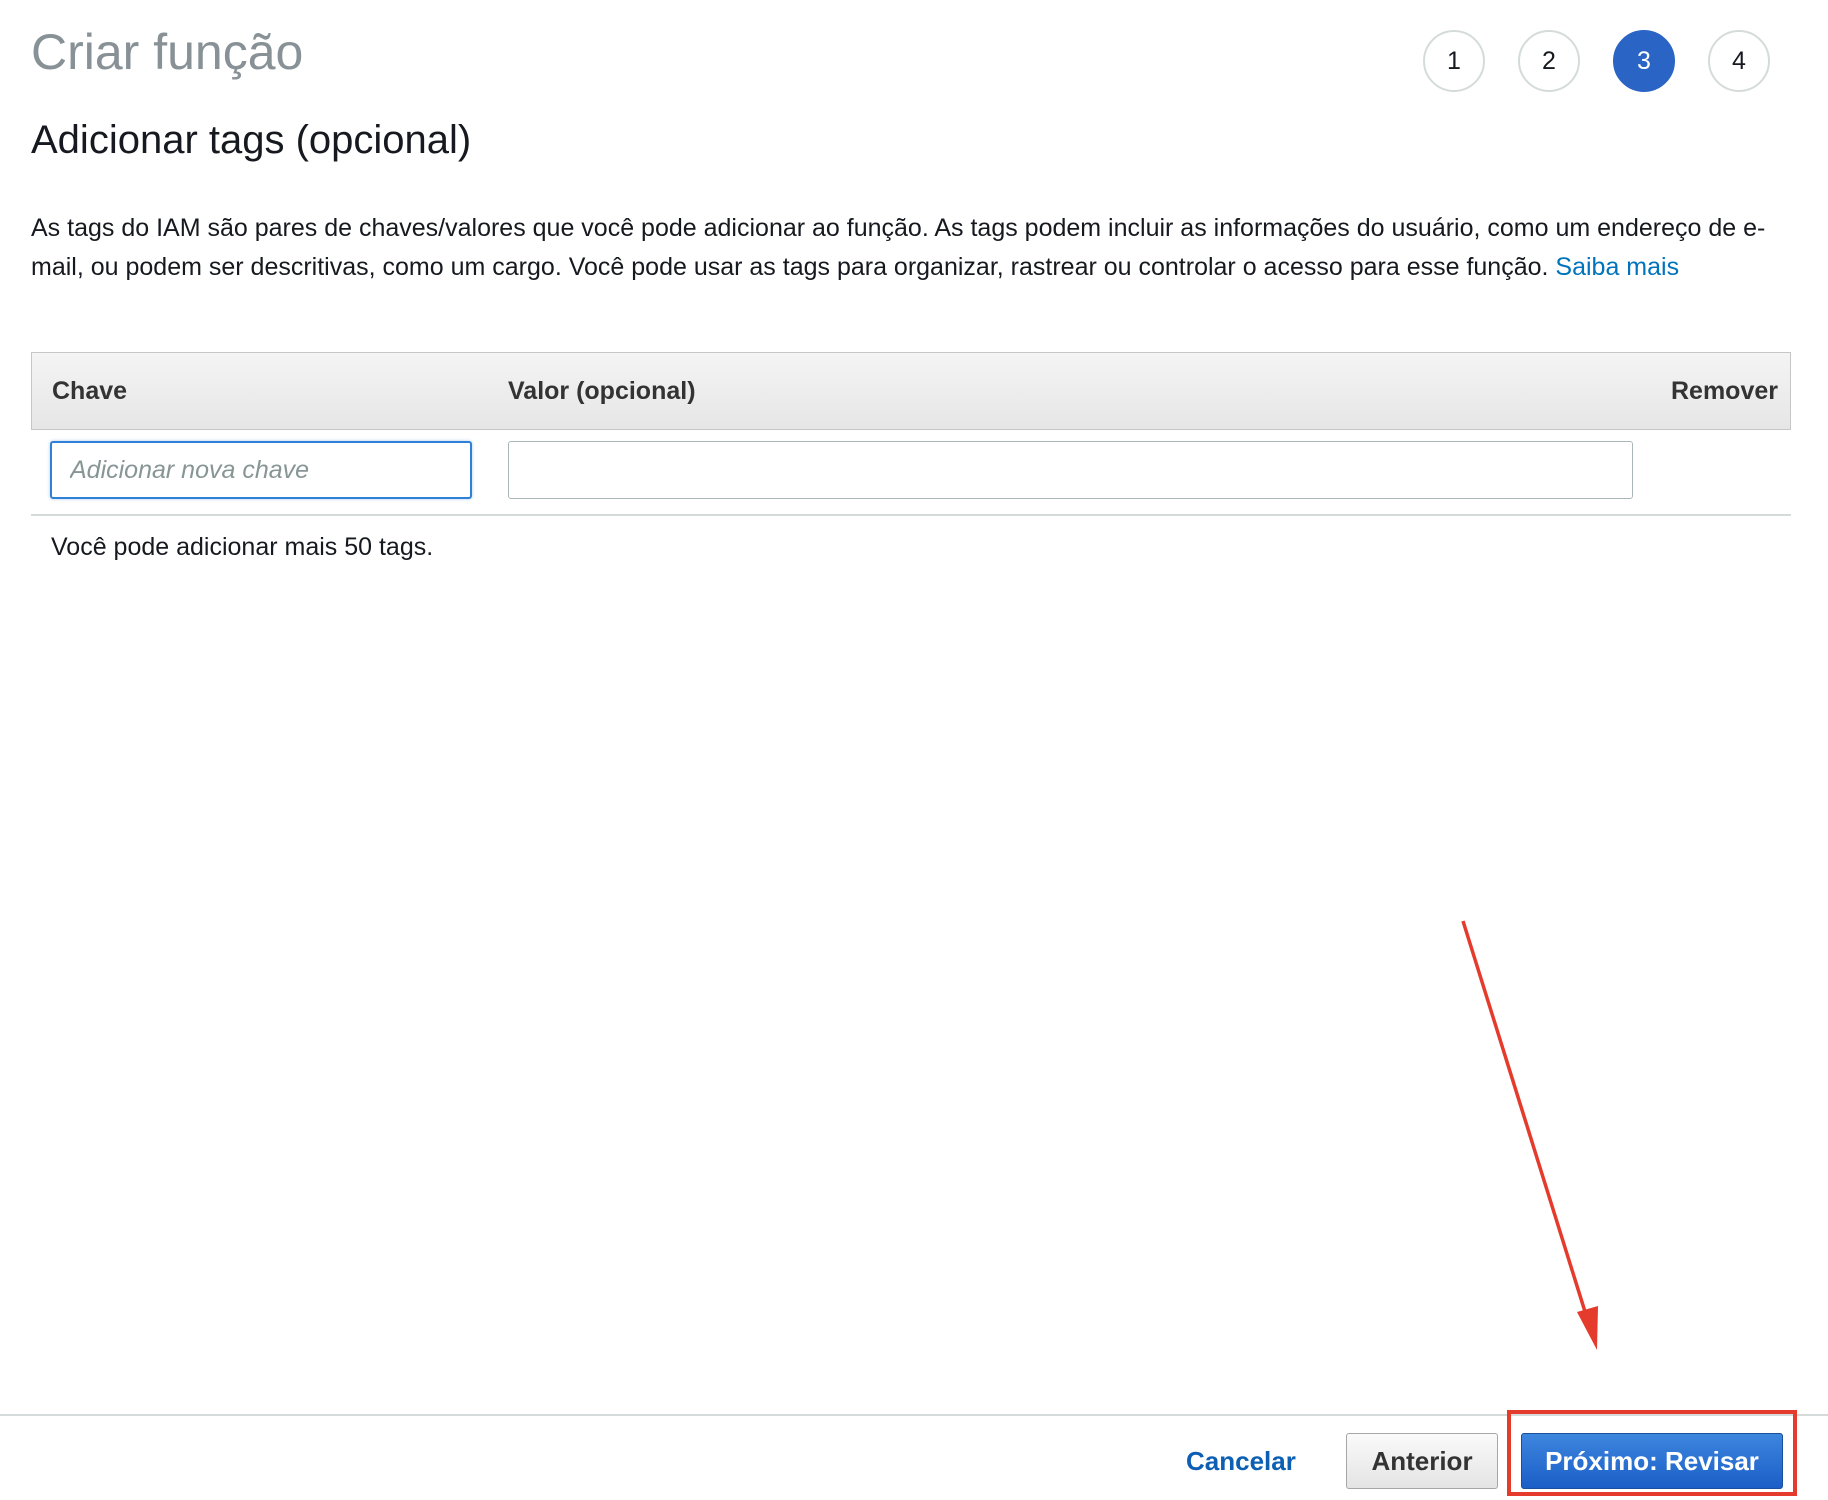 This screenshot has height=1500, width=1828. Describe the element at coordinates (911, 391) in the screenshot. I see `tags-table-header: Chave Valor (opcional) Remover` at that location.